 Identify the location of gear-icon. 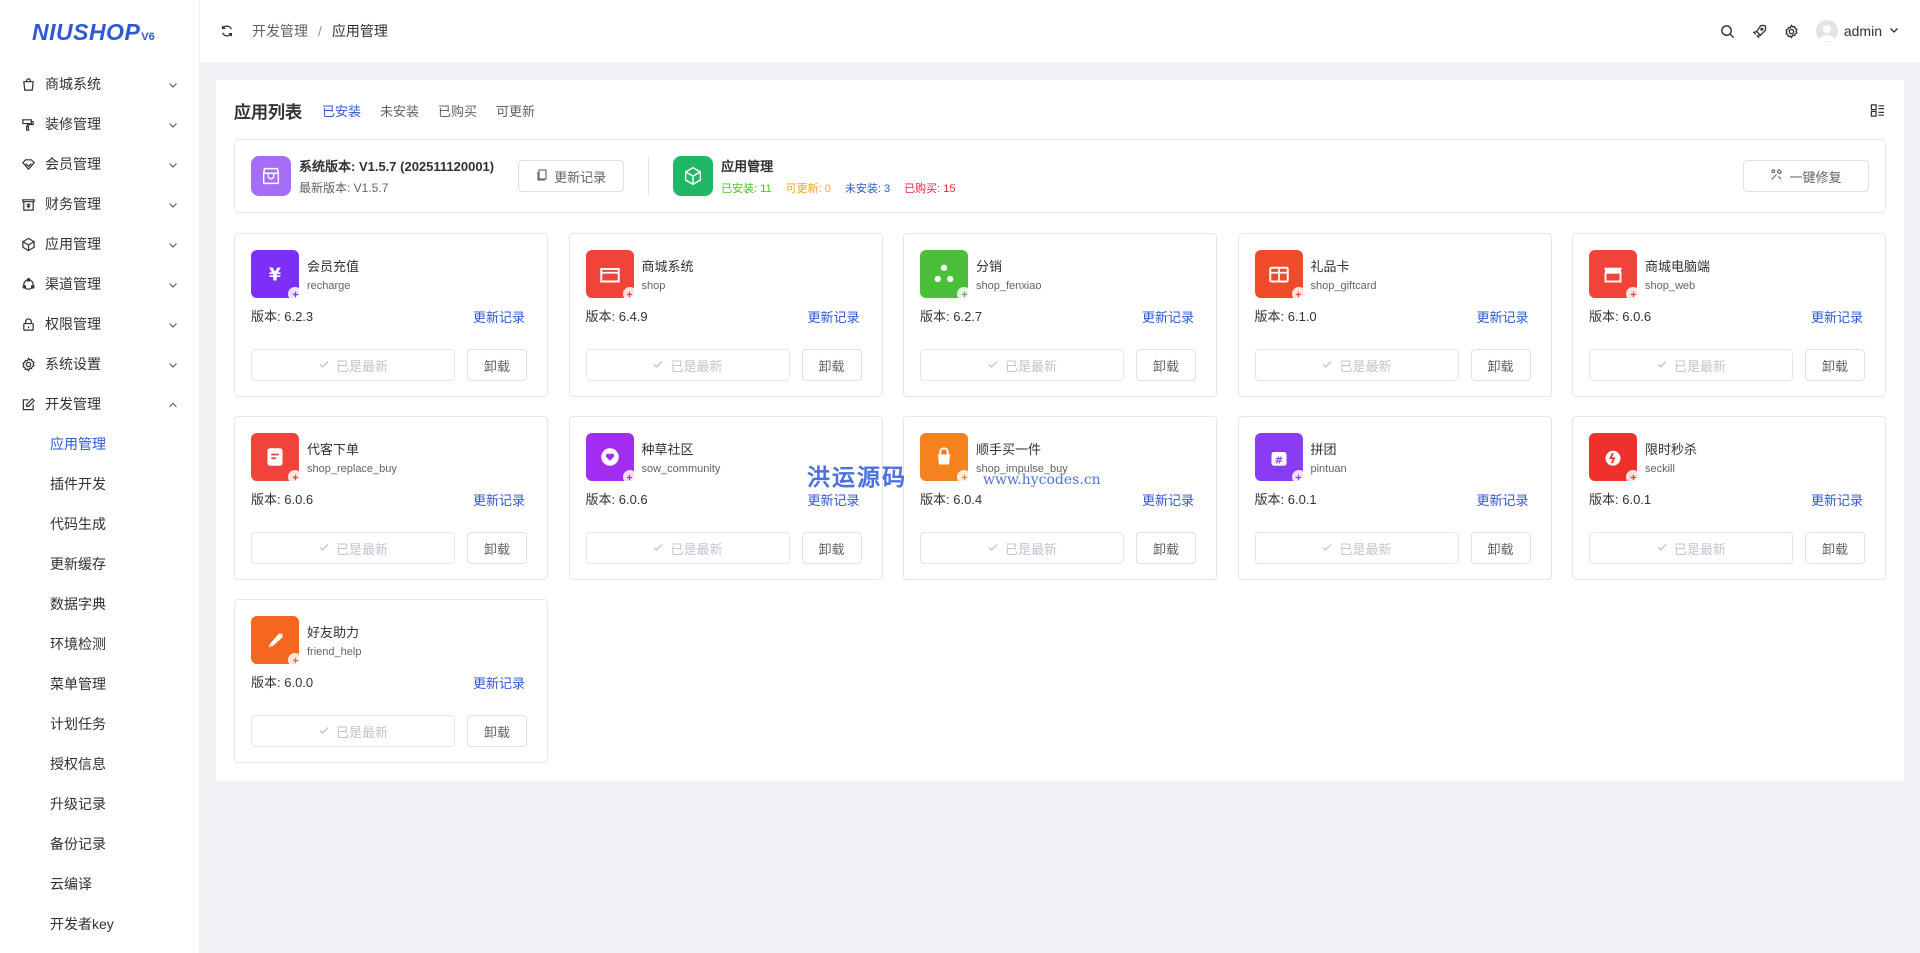
(1792, 31).